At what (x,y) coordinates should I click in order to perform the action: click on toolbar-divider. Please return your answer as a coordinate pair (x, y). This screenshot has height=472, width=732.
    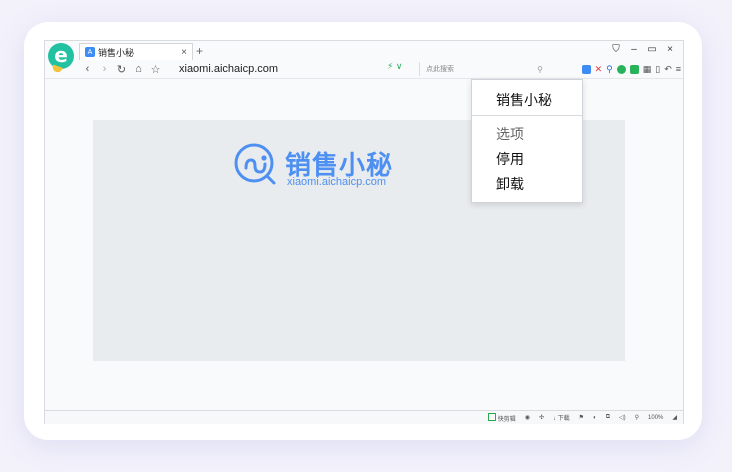
    Looking at the image, I should click on (364, 78).